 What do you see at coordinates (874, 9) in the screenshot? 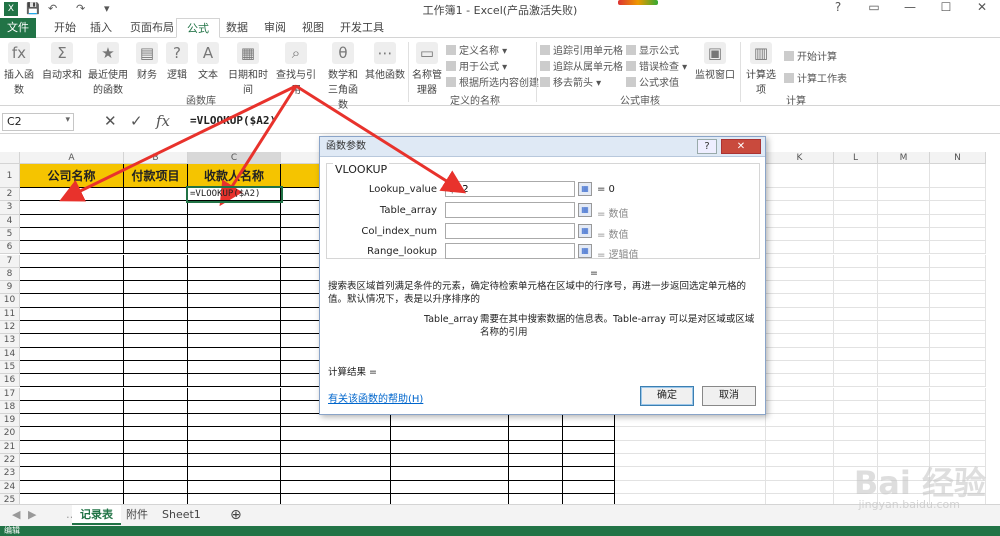
I see `ribbon-display-button: ▭` at bounding box center [874, 9].